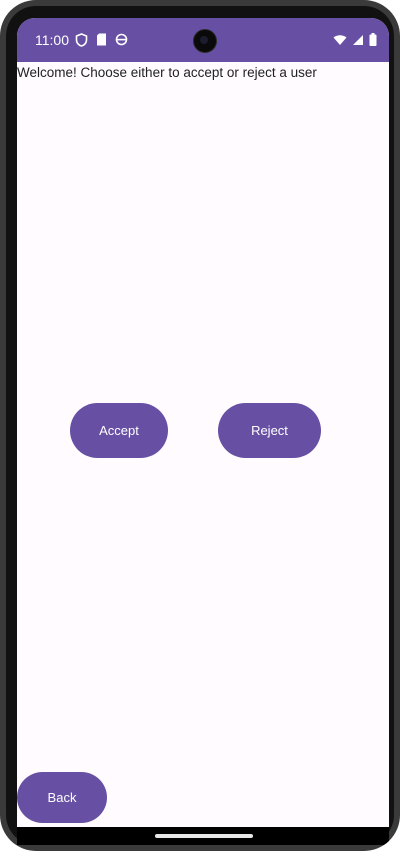 This screenshot has height=851, width=400. I want to click on battery-icon, so click(373, 42).